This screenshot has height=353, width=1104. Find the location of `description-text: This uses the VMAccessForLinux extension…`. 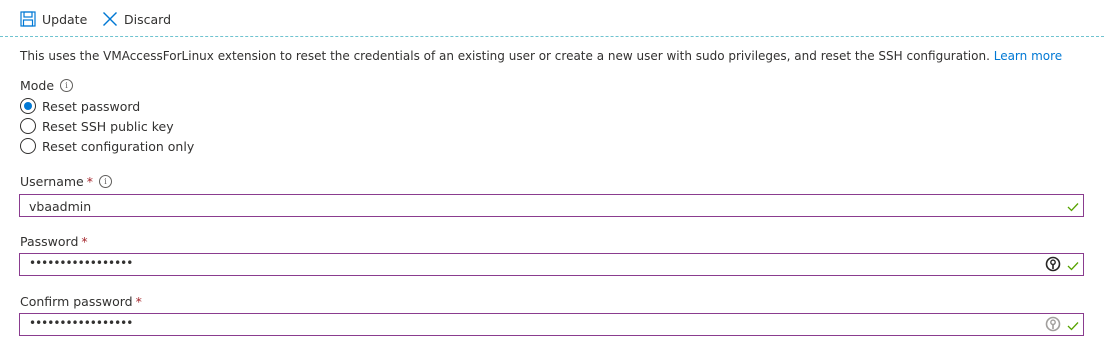

description-text: This uses the VMAccessForLinux extension… is located at coordinates (505, 56).